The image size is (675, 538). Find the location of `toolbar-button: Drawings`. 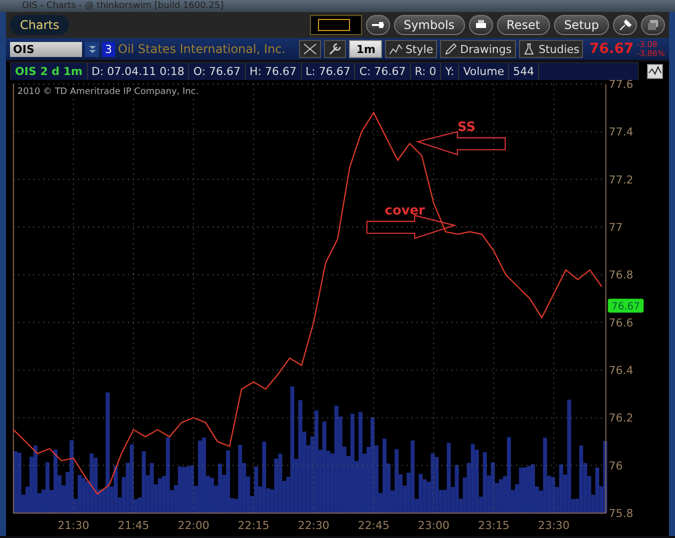

toolbar-button: Drawings is located at coordinates (478, 49).